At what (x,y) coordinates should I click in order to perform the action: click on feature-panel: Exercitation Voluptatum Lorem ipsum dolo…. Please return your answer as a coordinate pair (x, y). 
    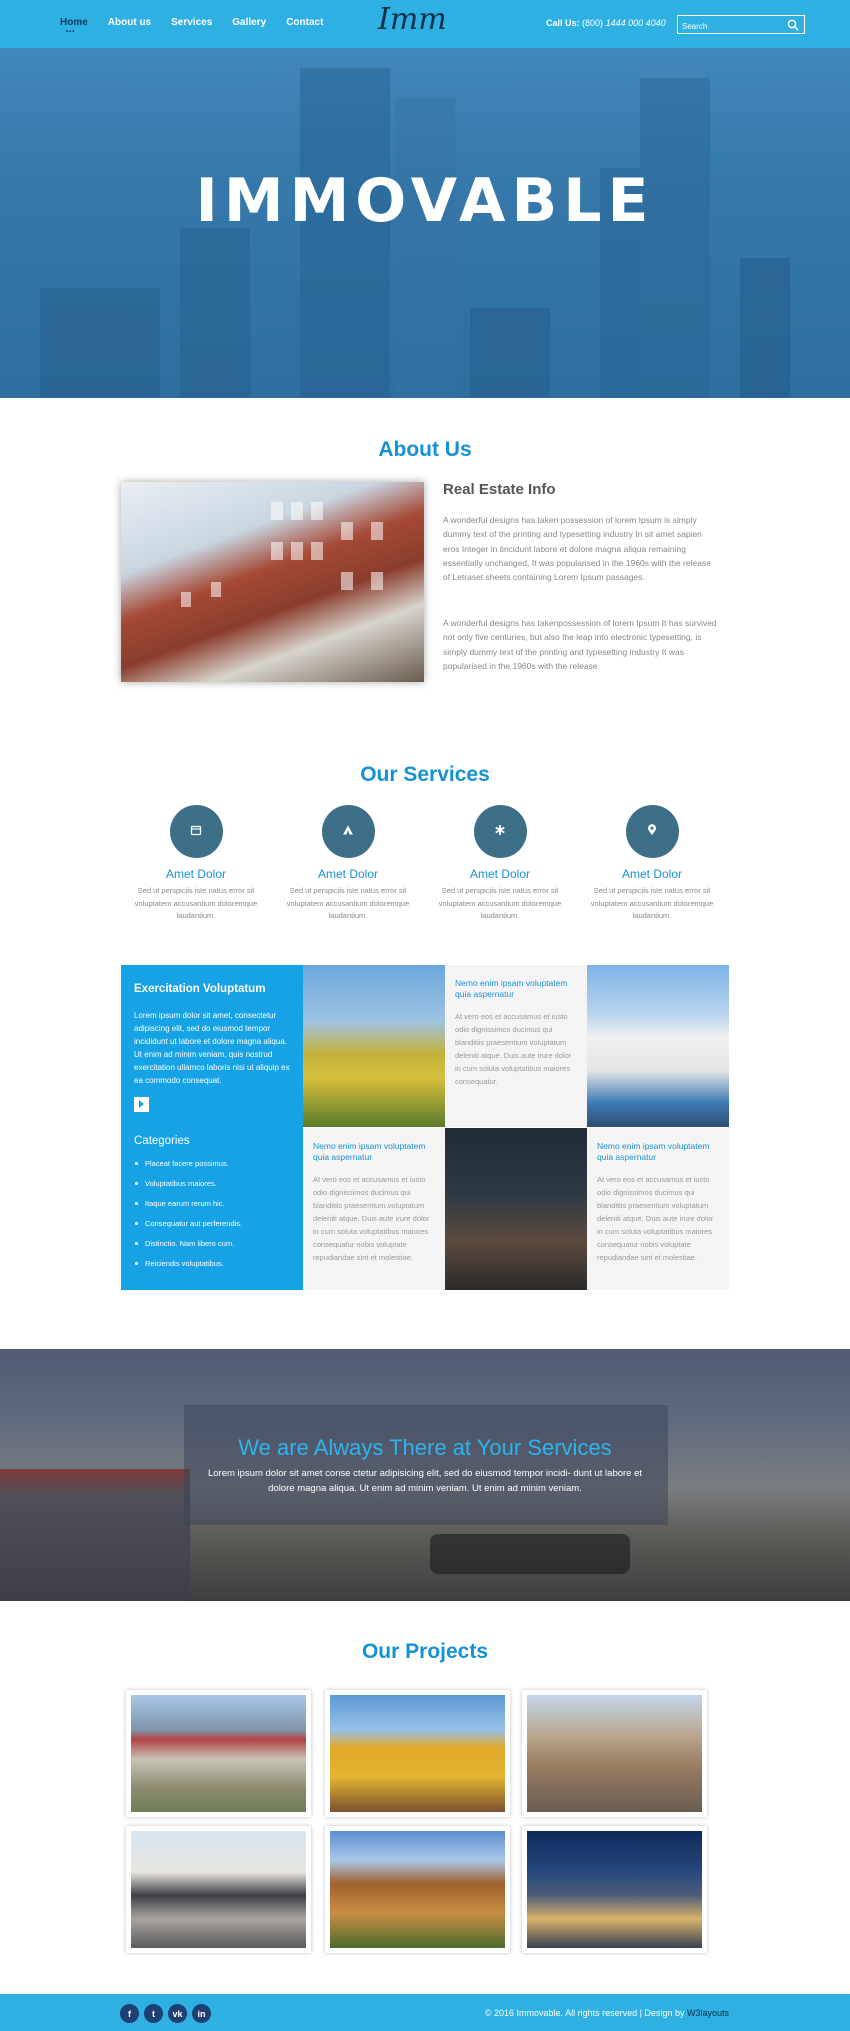
    Looking at the image, I should click on (212, 1127).